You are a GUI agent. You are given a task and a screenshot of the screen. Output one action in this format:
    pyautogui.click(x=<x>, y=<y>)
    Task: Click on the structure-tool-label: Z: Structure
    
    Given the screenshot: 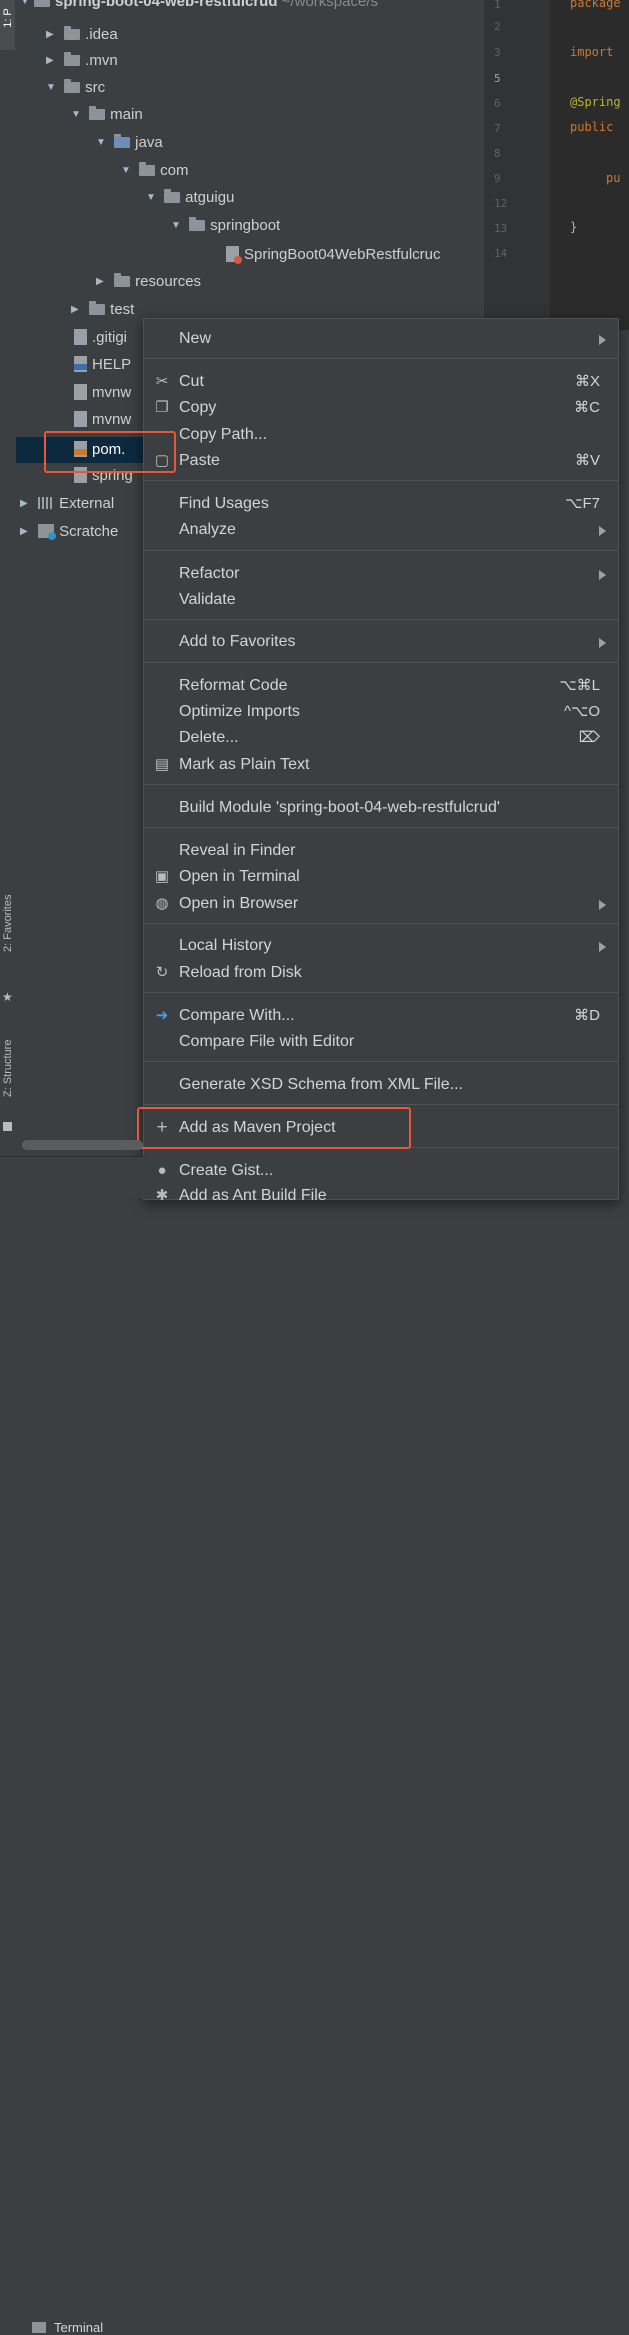 What is the action you would take?
    pyautogui.click(x=8, y=1068)
    